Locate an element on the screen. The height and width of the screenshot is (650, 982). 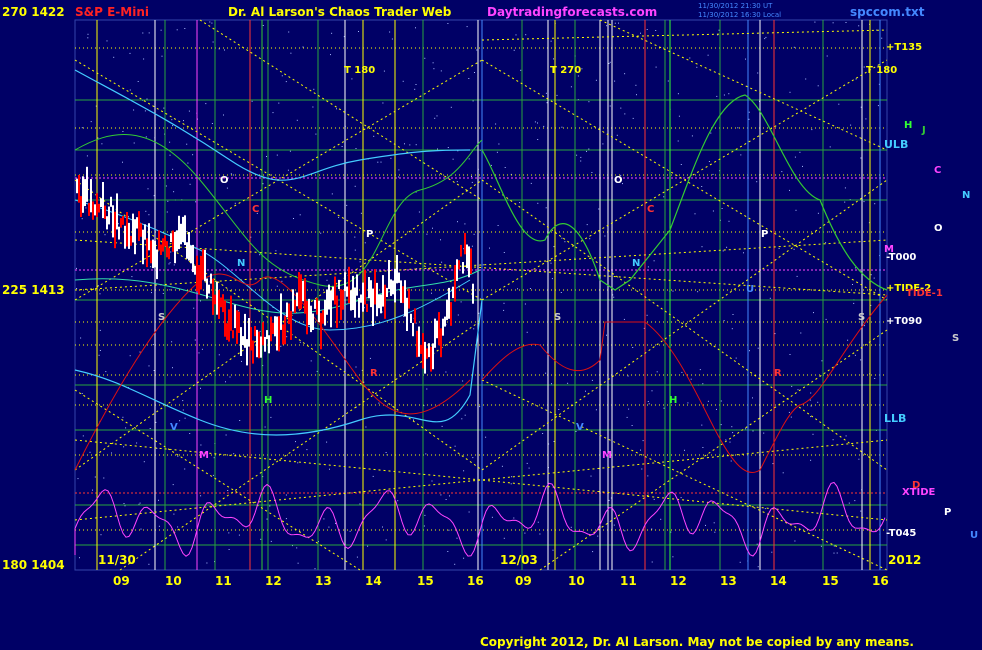
date-label-left: 11/30 is located at coordinates (117, 560).